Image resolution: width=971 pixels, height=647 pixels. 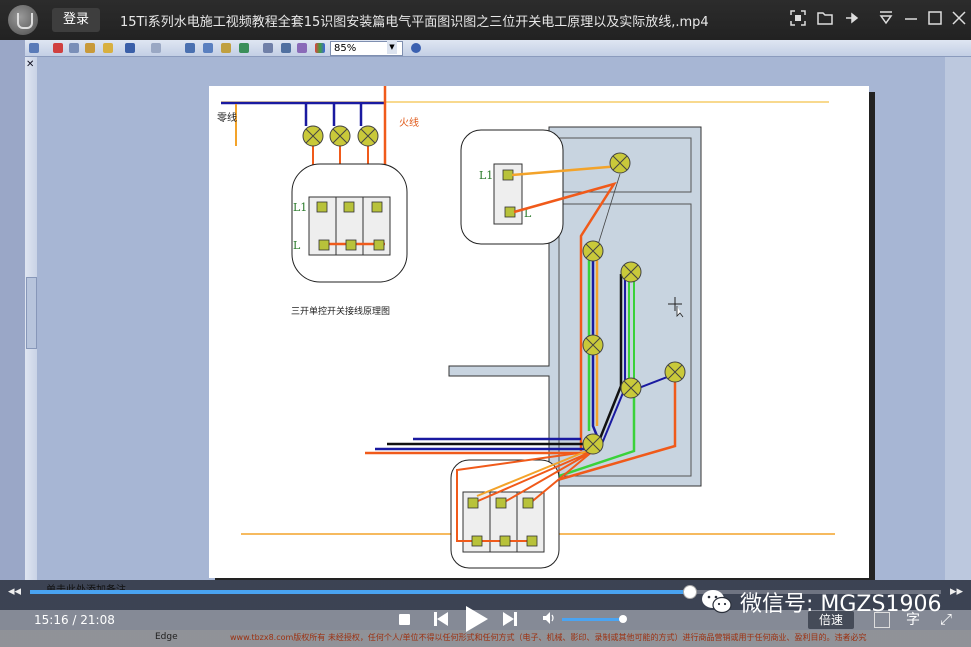 I want to click on seek-forward-icon: ▸▸, so click(x=956, y=591).